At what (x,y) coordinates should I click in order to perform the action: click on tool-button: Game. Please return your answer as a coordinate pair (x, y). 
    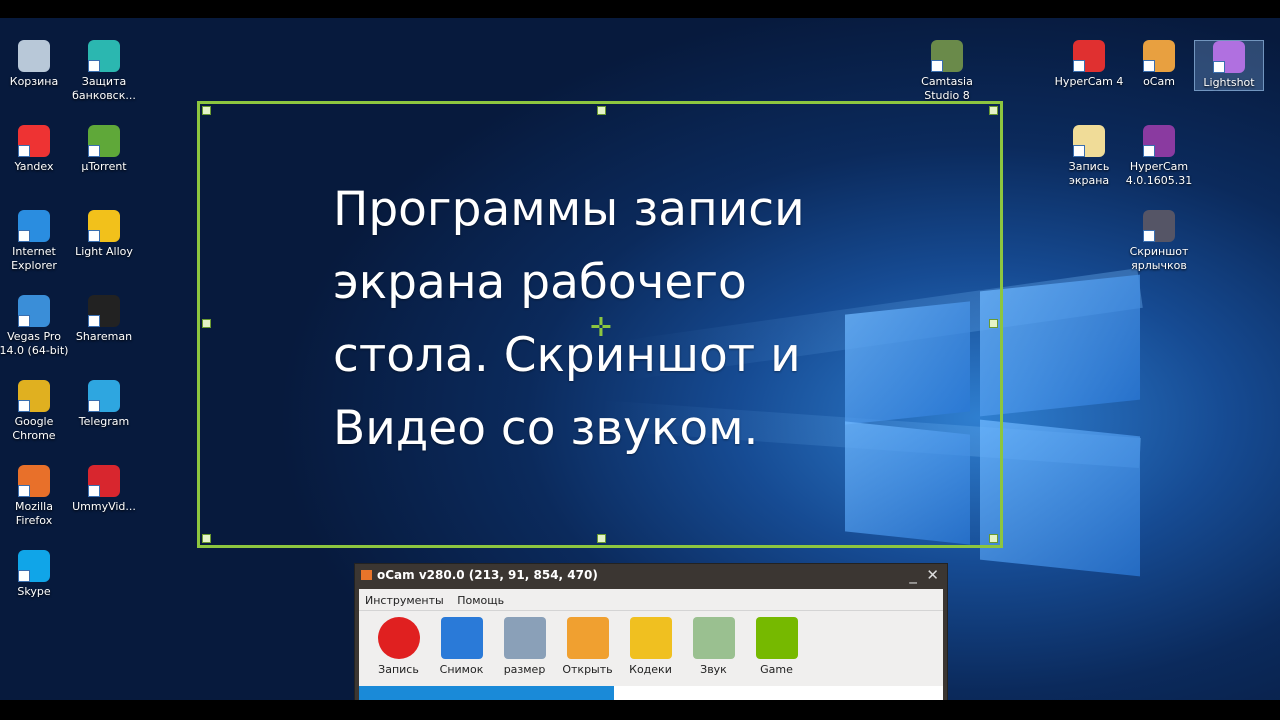
    Looking at the image, I should click on (776, 646).